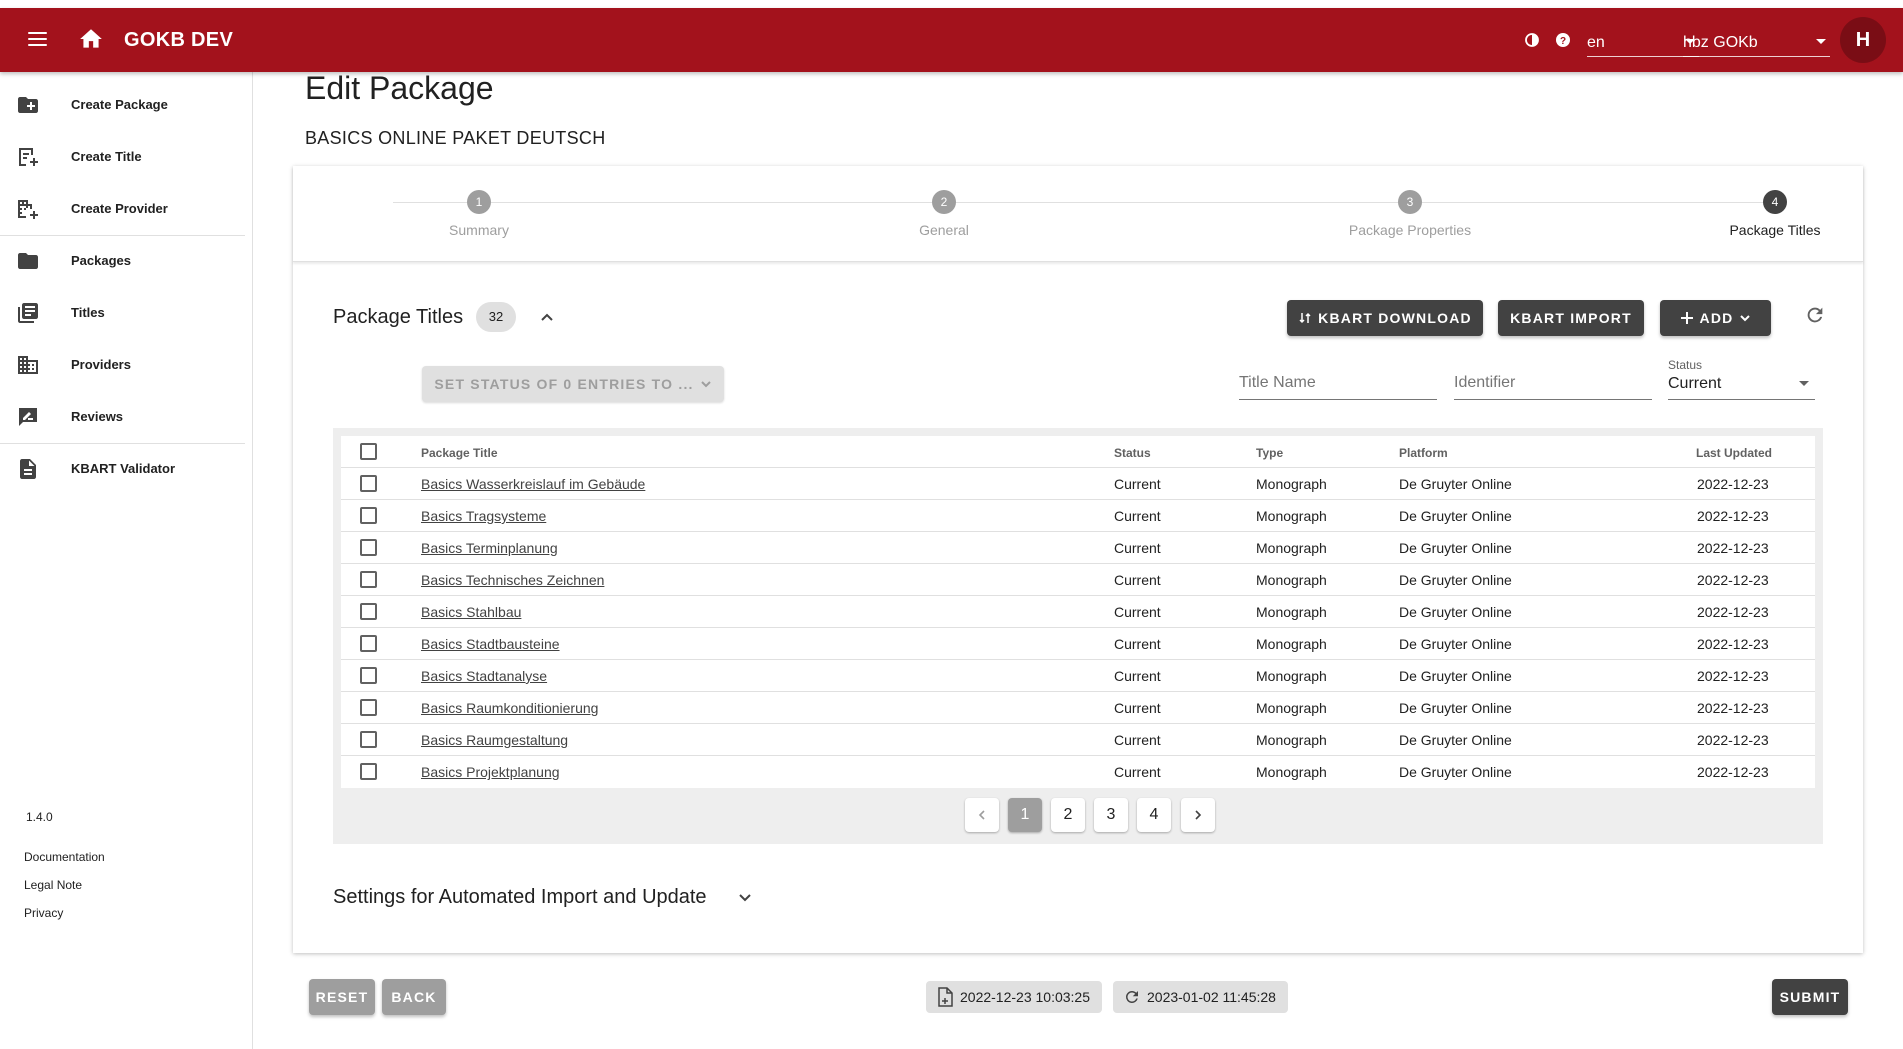 Image resolution: width=1903 pixels, height=1049 pixels. What do you see at coordinates (1277, 382) in the screenshot?
I see `title-name-placeholder: Title Name` at bounding box center [1277, 382].